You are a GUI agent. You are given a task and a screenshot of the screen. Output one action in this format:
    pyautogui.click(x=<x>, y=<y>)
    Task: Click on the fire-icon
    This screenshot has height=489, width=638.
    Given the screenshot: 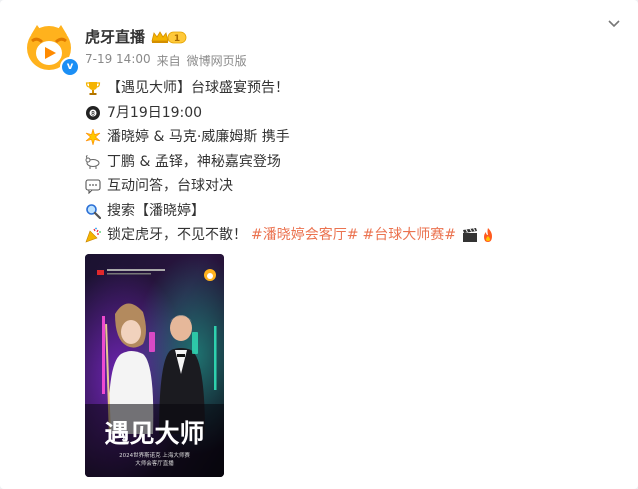 What is the action you would take?
    pyautogui.click(x=487, y=235)
    